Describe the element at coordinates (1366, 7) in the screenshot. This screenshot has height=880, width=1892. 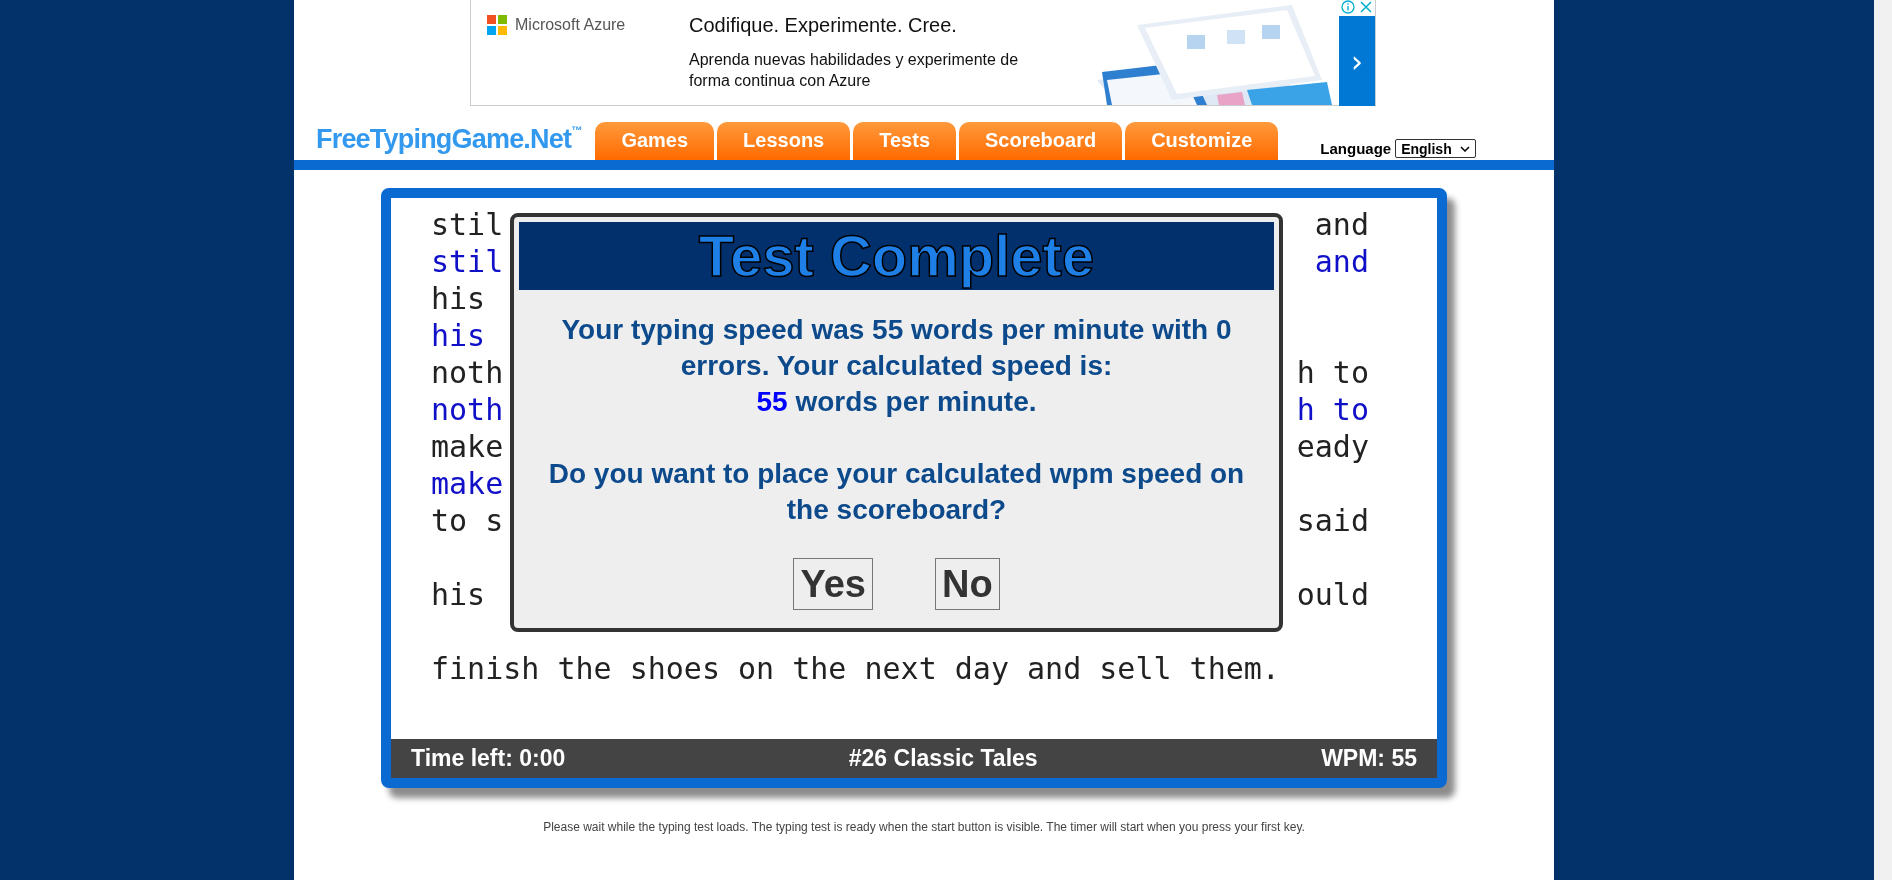
I see `close-icon` at that location.